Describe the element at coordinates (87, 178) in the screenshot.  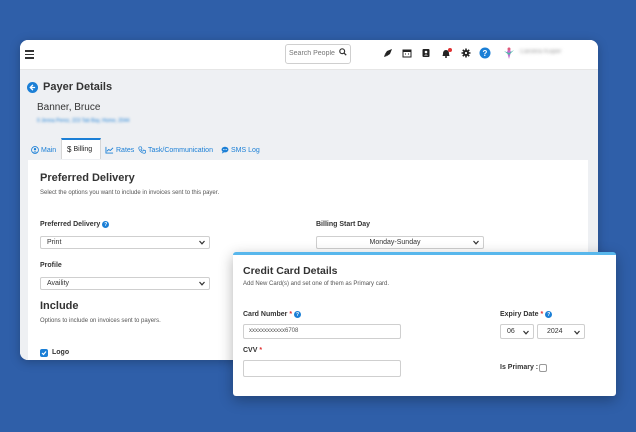
I see `preferred-delivery-heading: Preferred Delivery` at that location.